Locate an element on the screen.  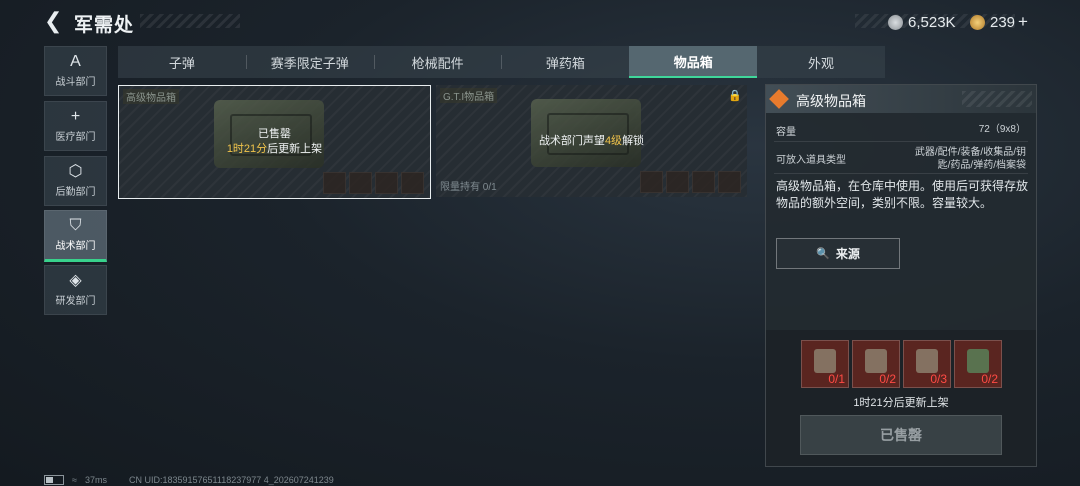
shield-icon: ⛉ is located at coordinates (75, 225).